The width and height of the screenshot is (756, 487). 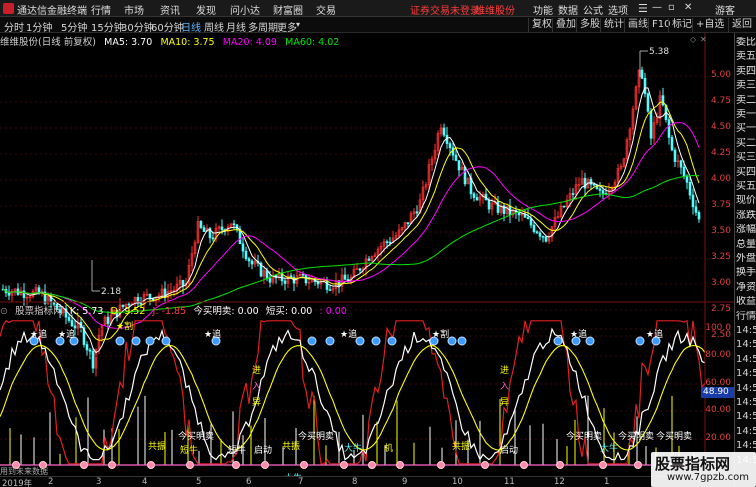 I want to click on menu-function: 功能, so click(x=543, y=9).